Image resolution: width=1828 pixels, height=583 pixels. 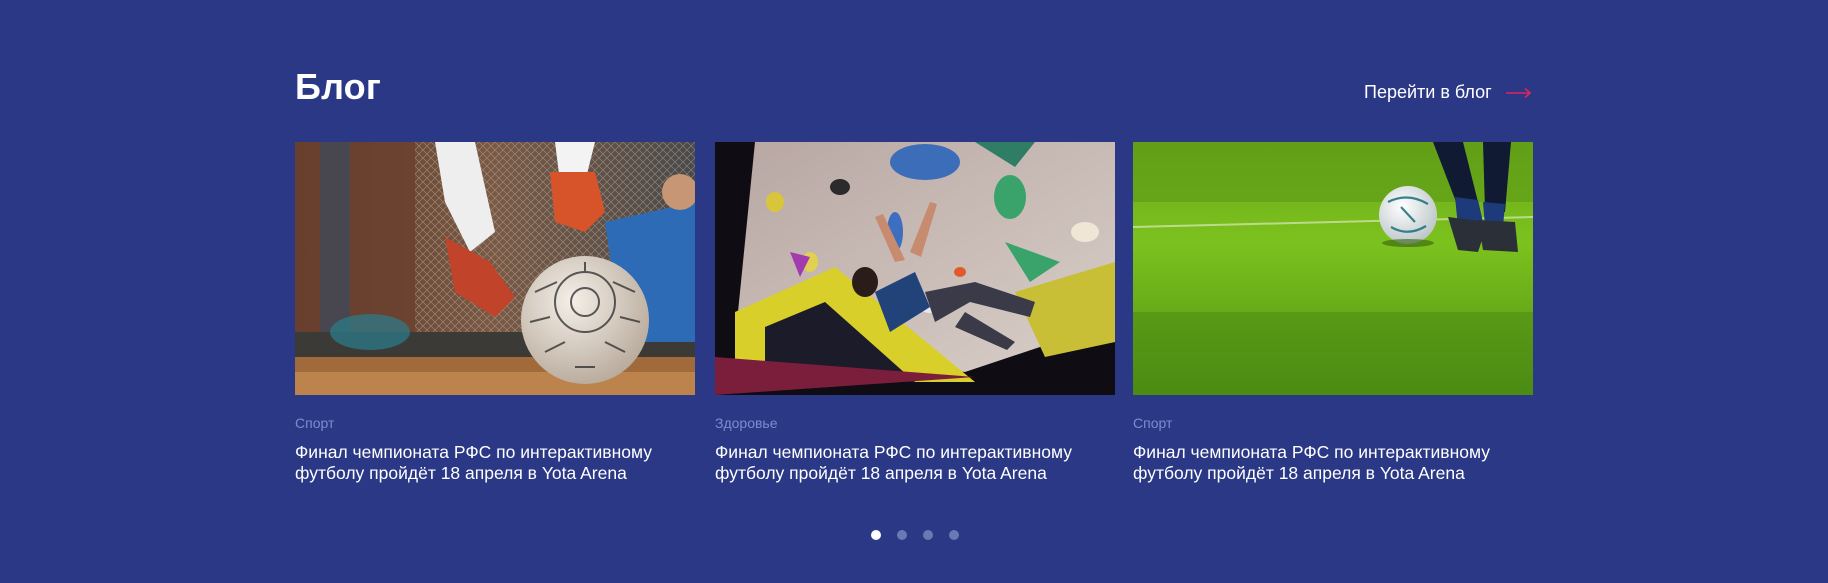 I want to click on card-image-football-tackle, so click(x=495, y=268).